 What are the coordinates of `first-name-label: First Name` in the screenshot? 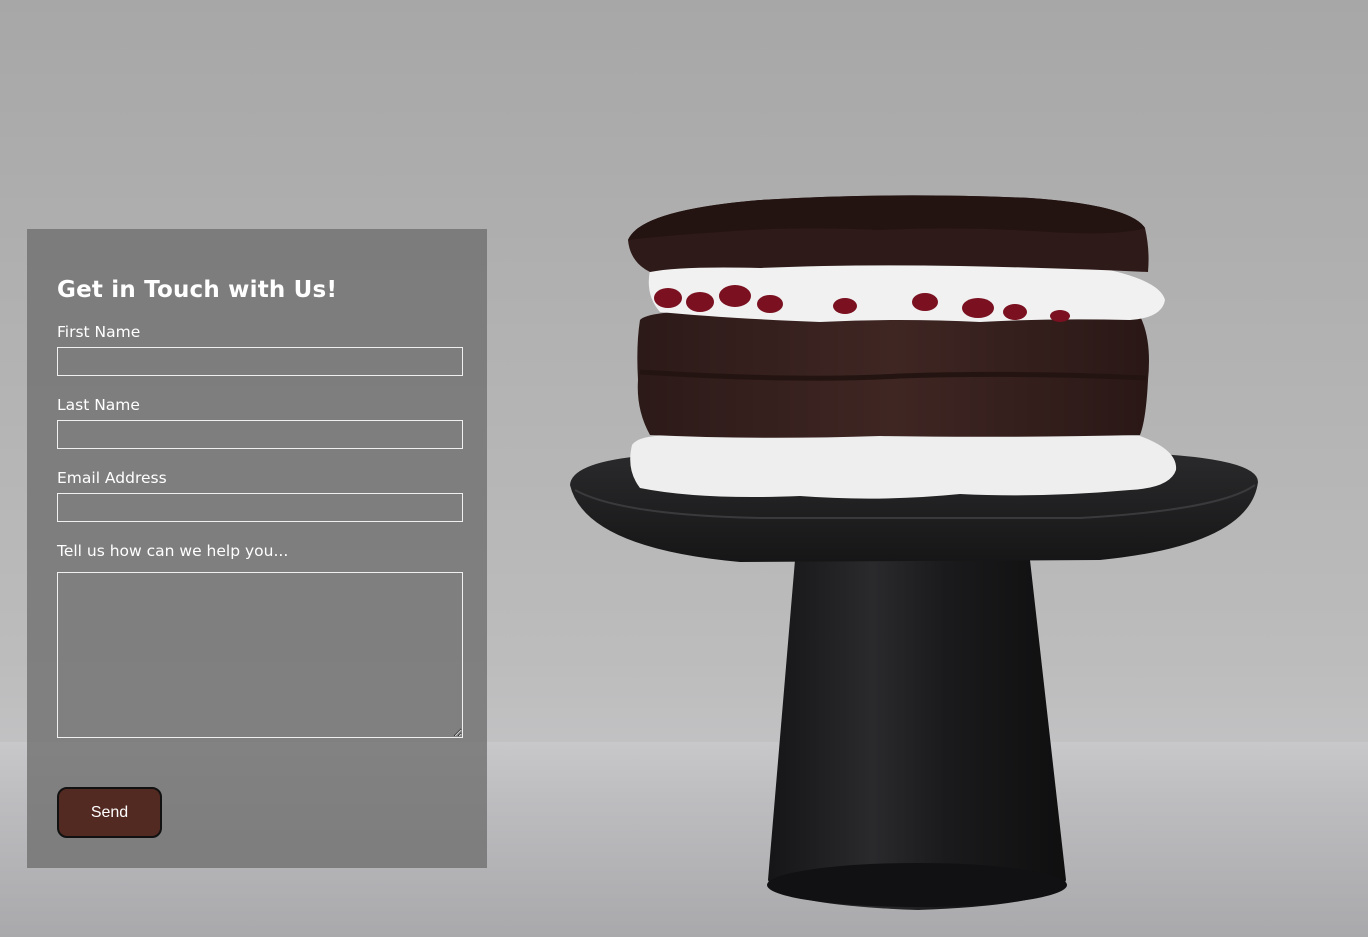 It's located at (99, 332).